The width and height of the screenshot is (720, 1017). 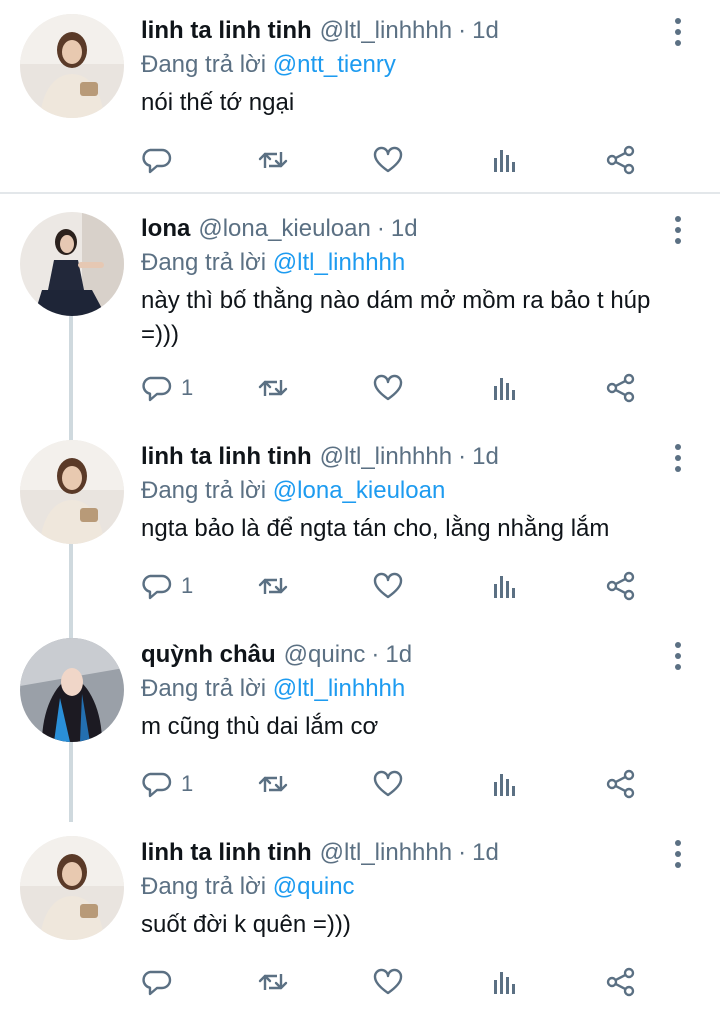 I want to click on user-handle: @quinc, so click(x=325, y=654).